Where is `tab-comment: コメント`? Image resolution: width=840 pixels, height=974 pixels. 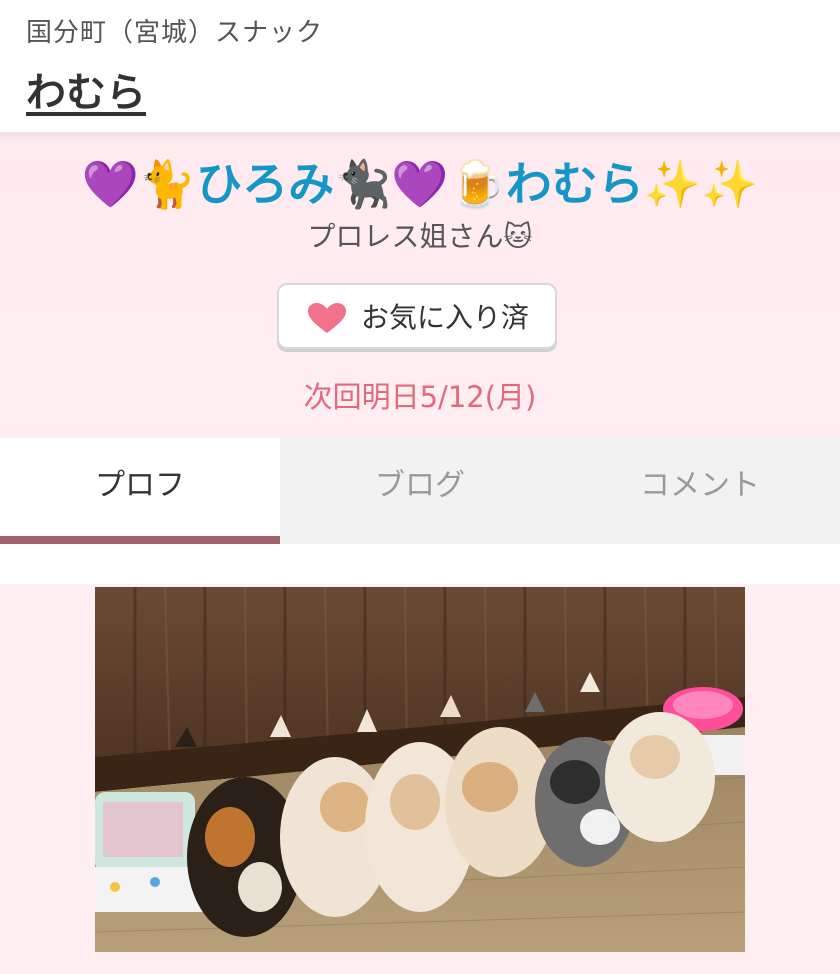
tab-comment: コメント is located at coordinates (700, 491).